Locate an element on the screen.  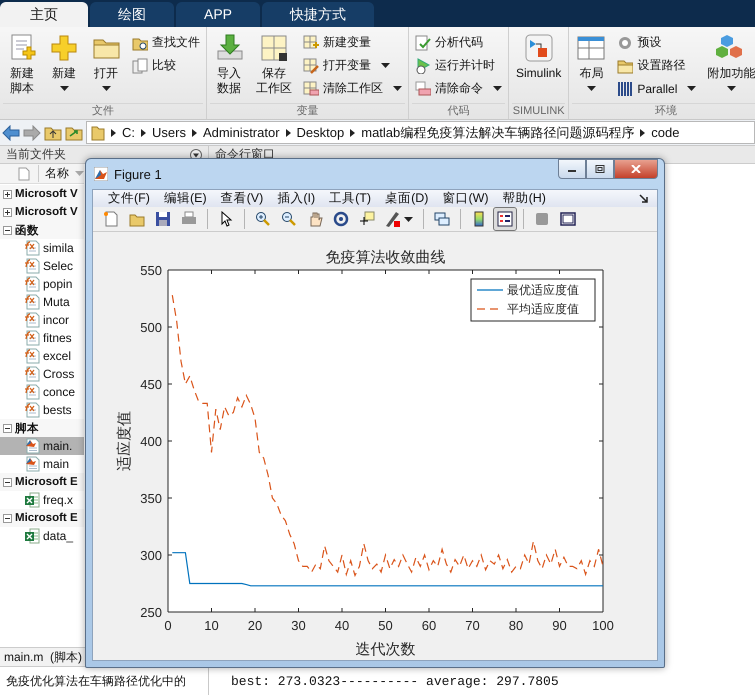
menu-item: 文件(F) is located at coordinates (129, 198).